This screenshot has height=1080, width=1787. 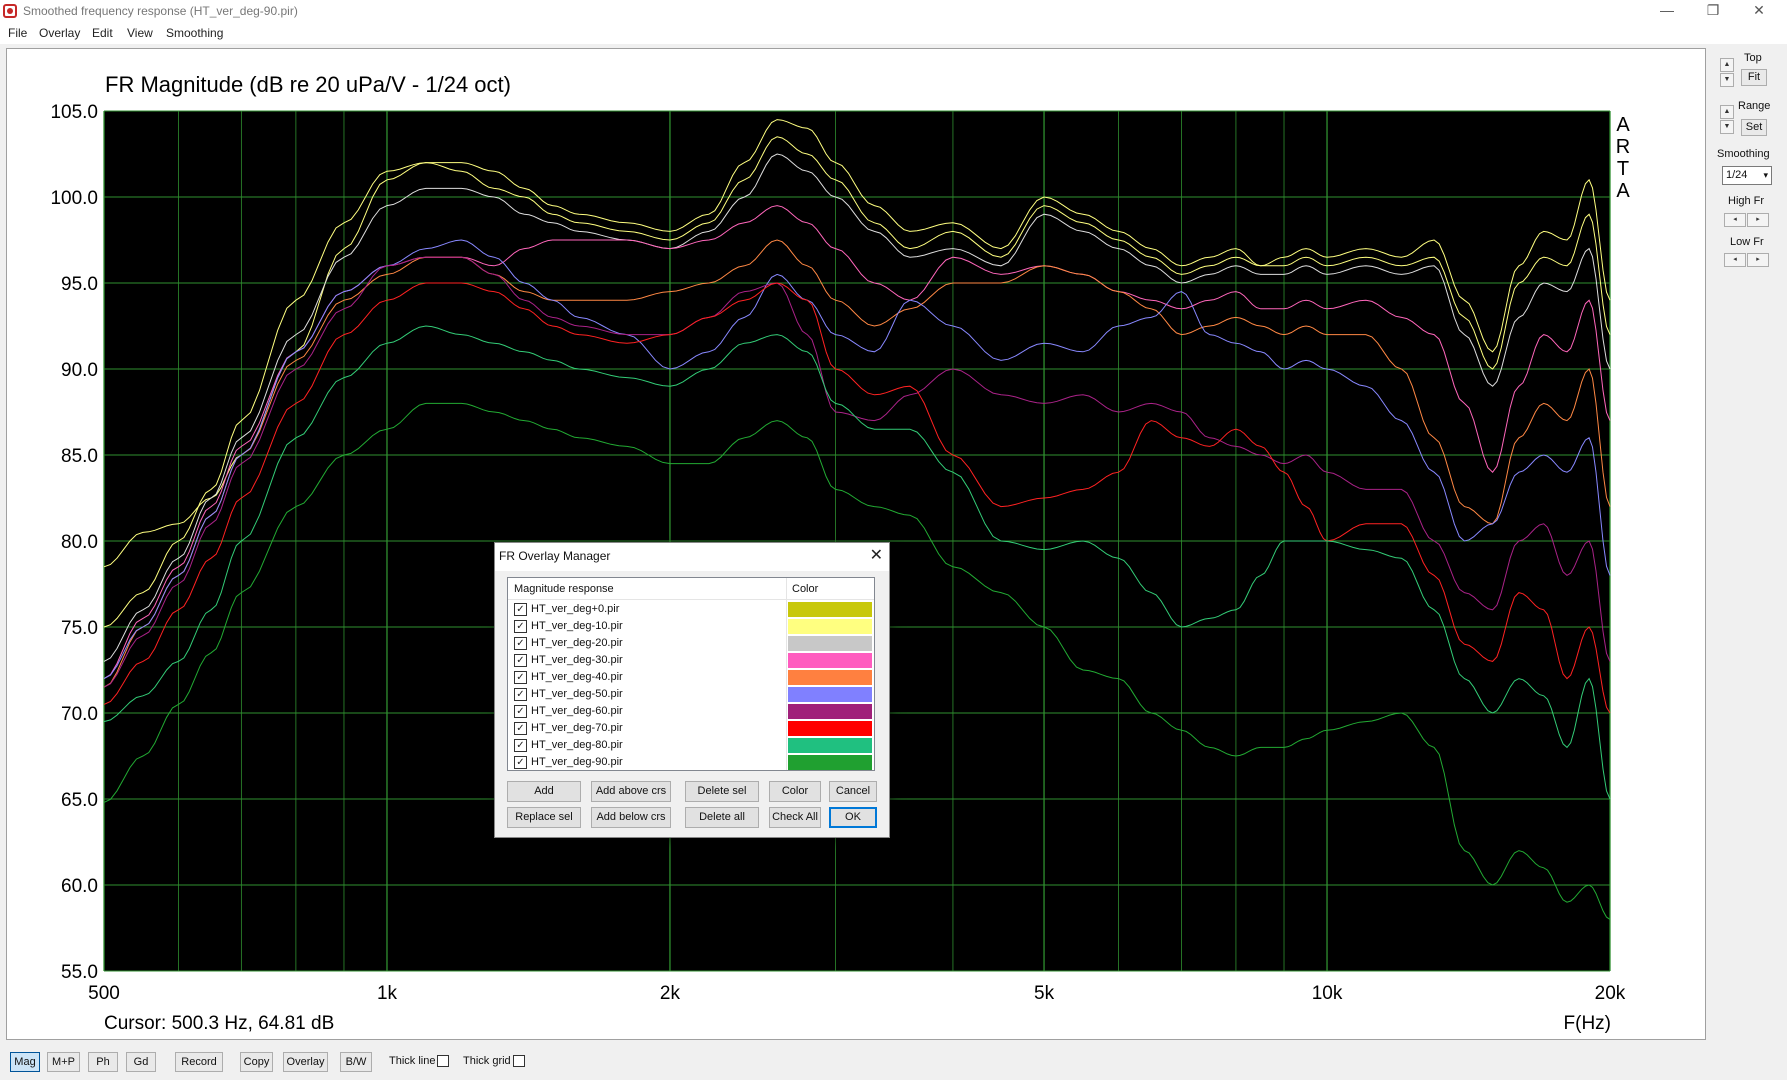 What do you see at coordinates (1754, 127) in the screenshot?
I see `set-button: Set` at bounding box center [1754, 127].